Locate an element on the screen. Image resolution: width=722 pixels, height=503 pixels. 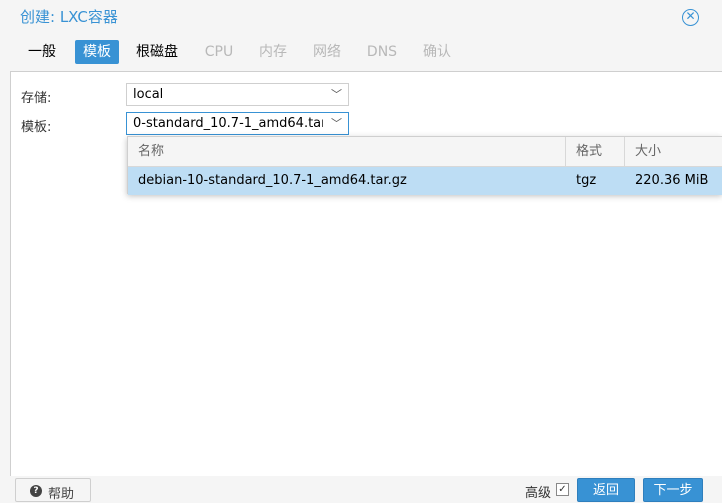
dialog-titlebar: 创建: LXC容器 ✕ is located at coordinates (361, 17).